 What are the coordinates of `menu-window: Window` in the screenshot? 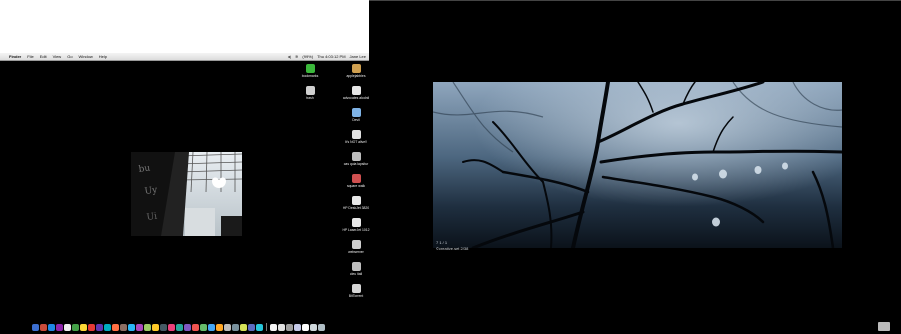 It's located at (86, 56).